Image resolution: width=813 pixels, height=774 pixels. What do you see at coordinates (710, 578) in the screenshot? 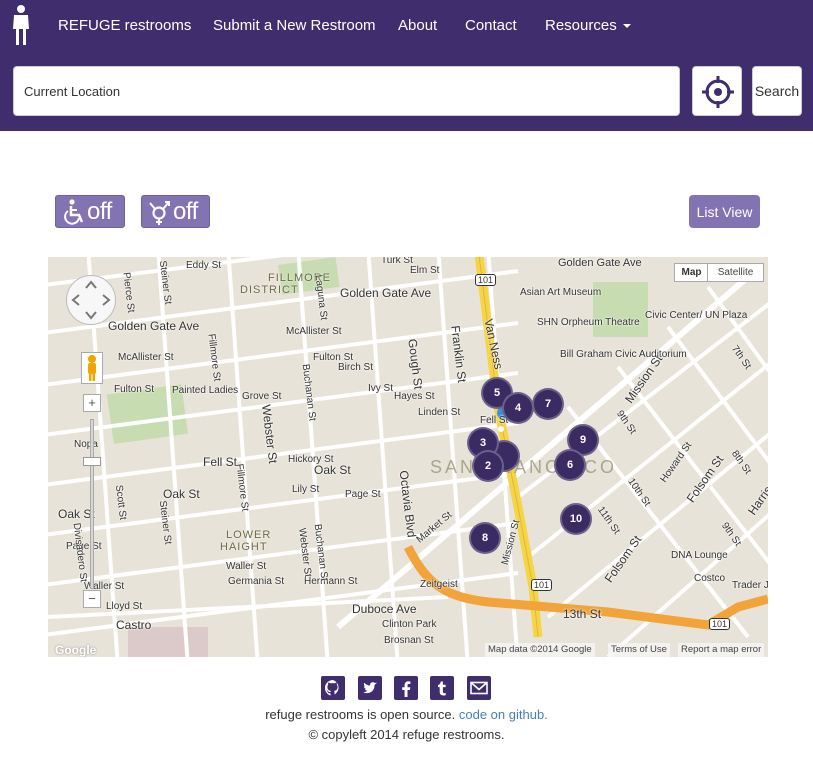
I see `place-label: Costco` at bounding box center [710, 578].